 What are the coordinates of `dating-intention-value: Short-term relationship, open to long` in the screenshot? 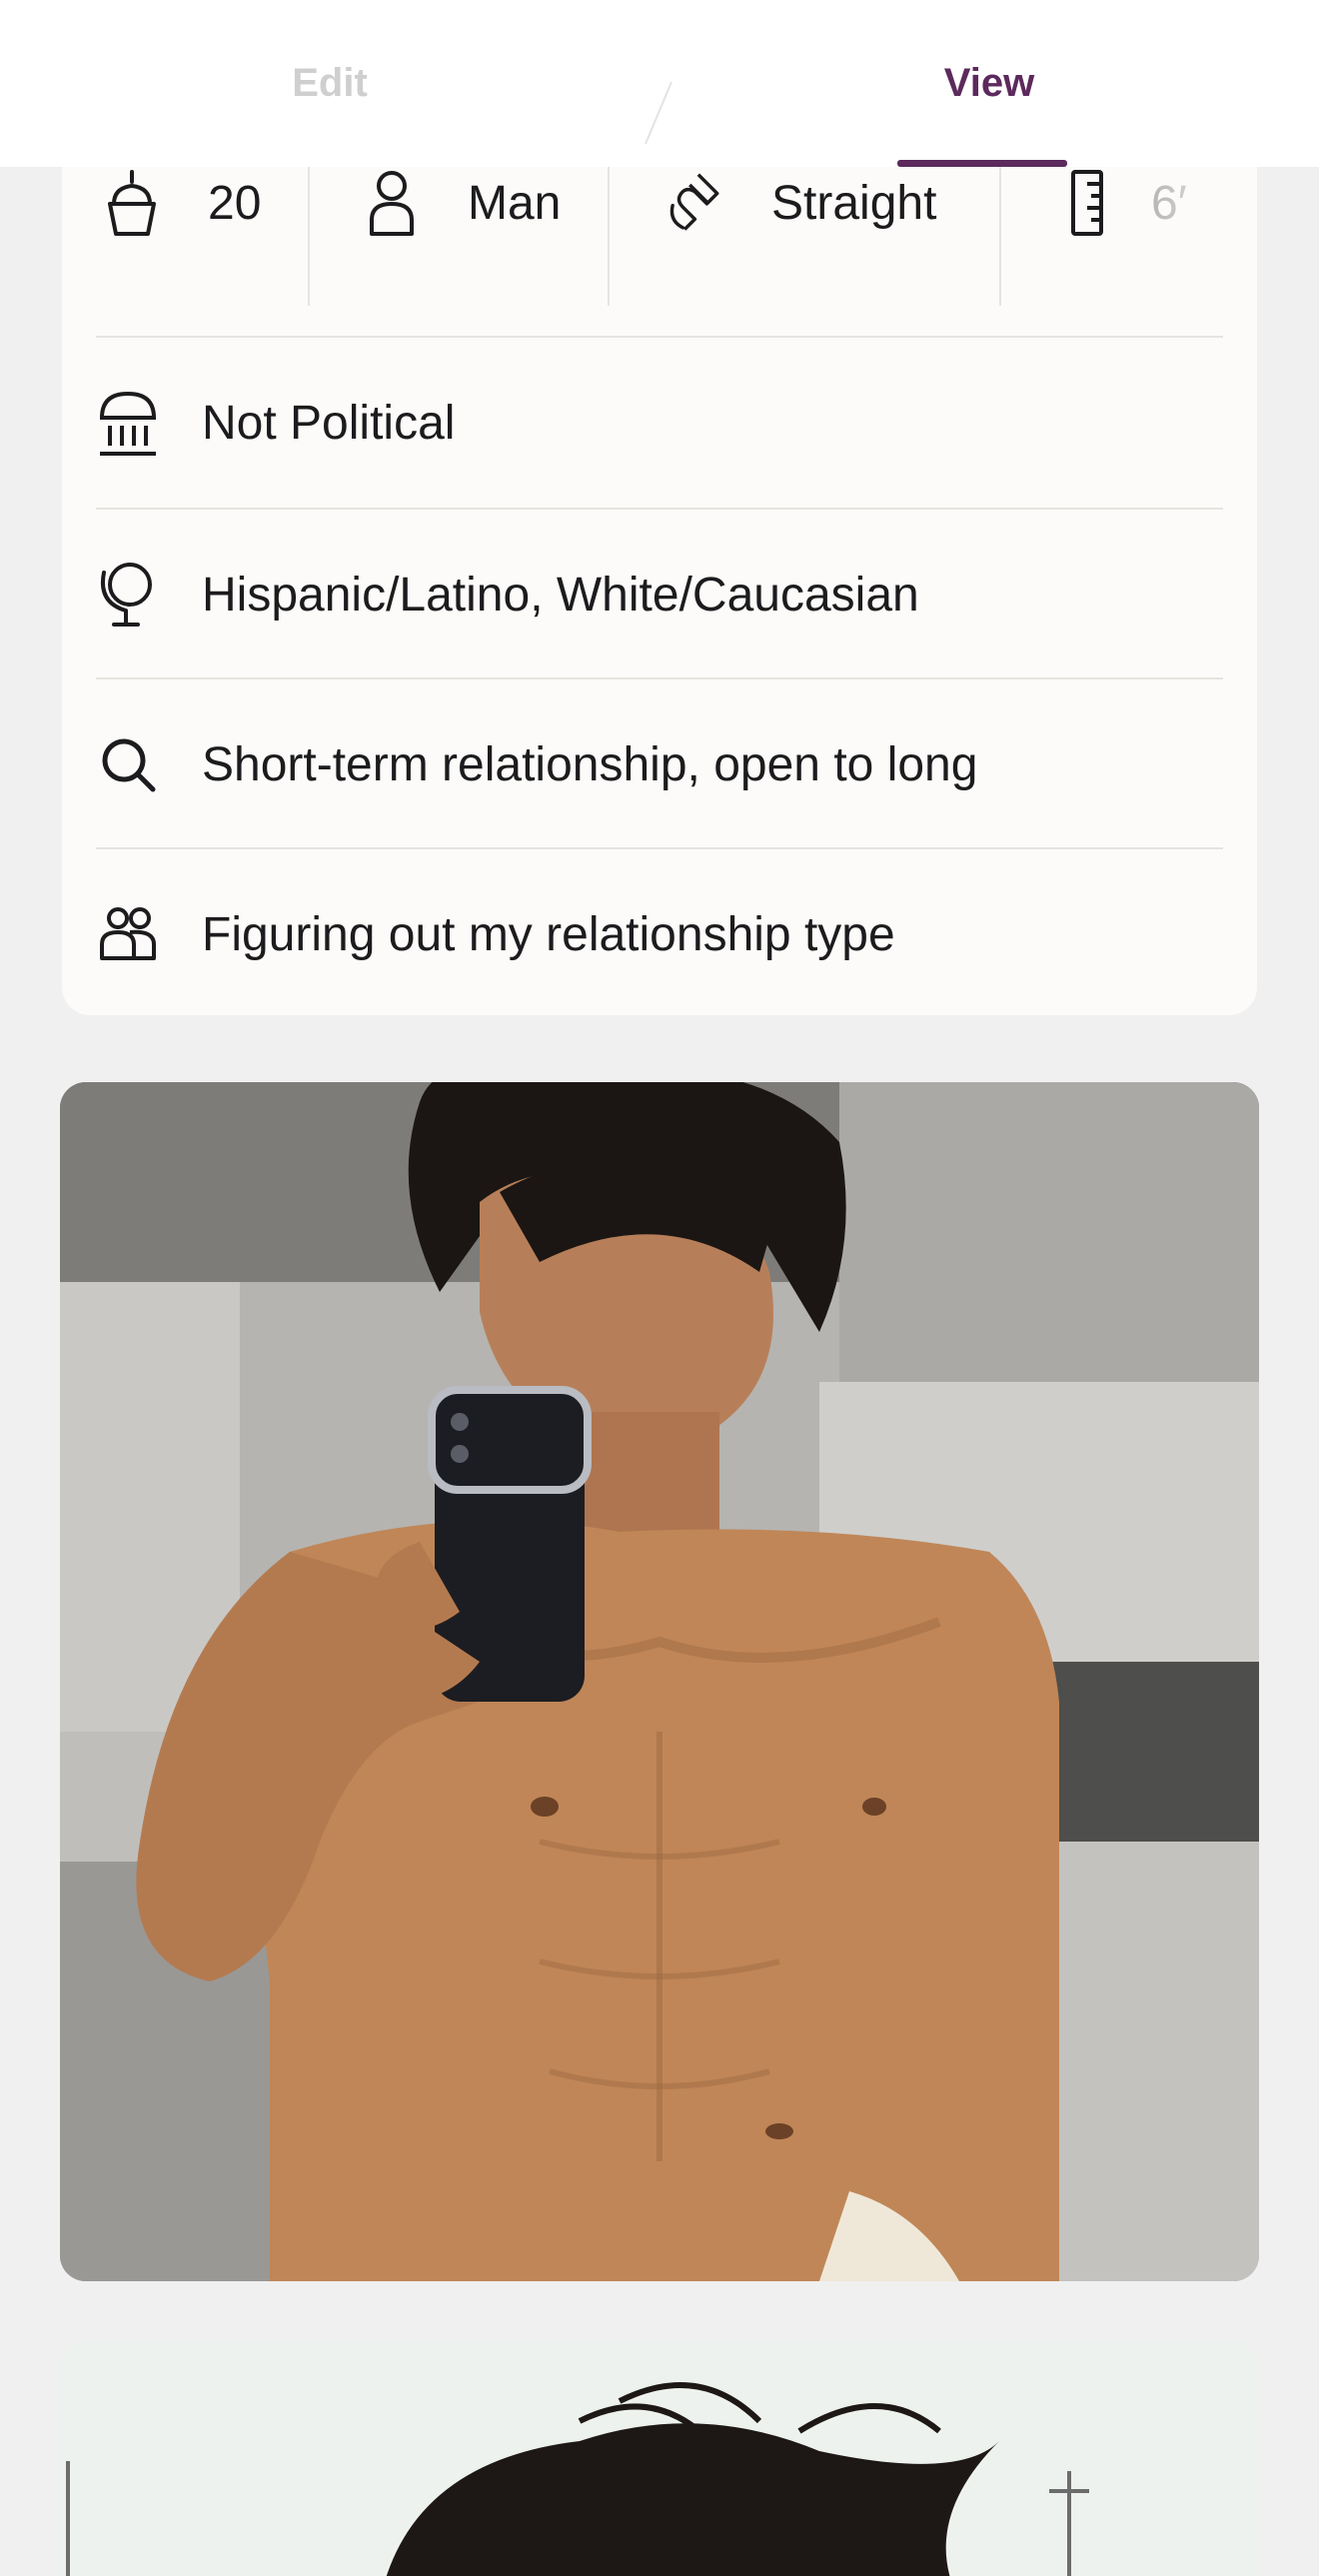 It's located at (590, 764).